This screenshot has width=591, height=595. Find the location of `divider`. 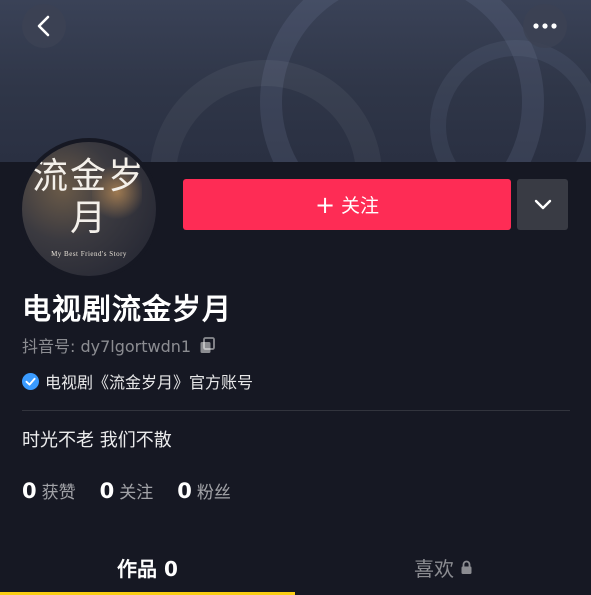

divider is located at coordinates (296, 410).